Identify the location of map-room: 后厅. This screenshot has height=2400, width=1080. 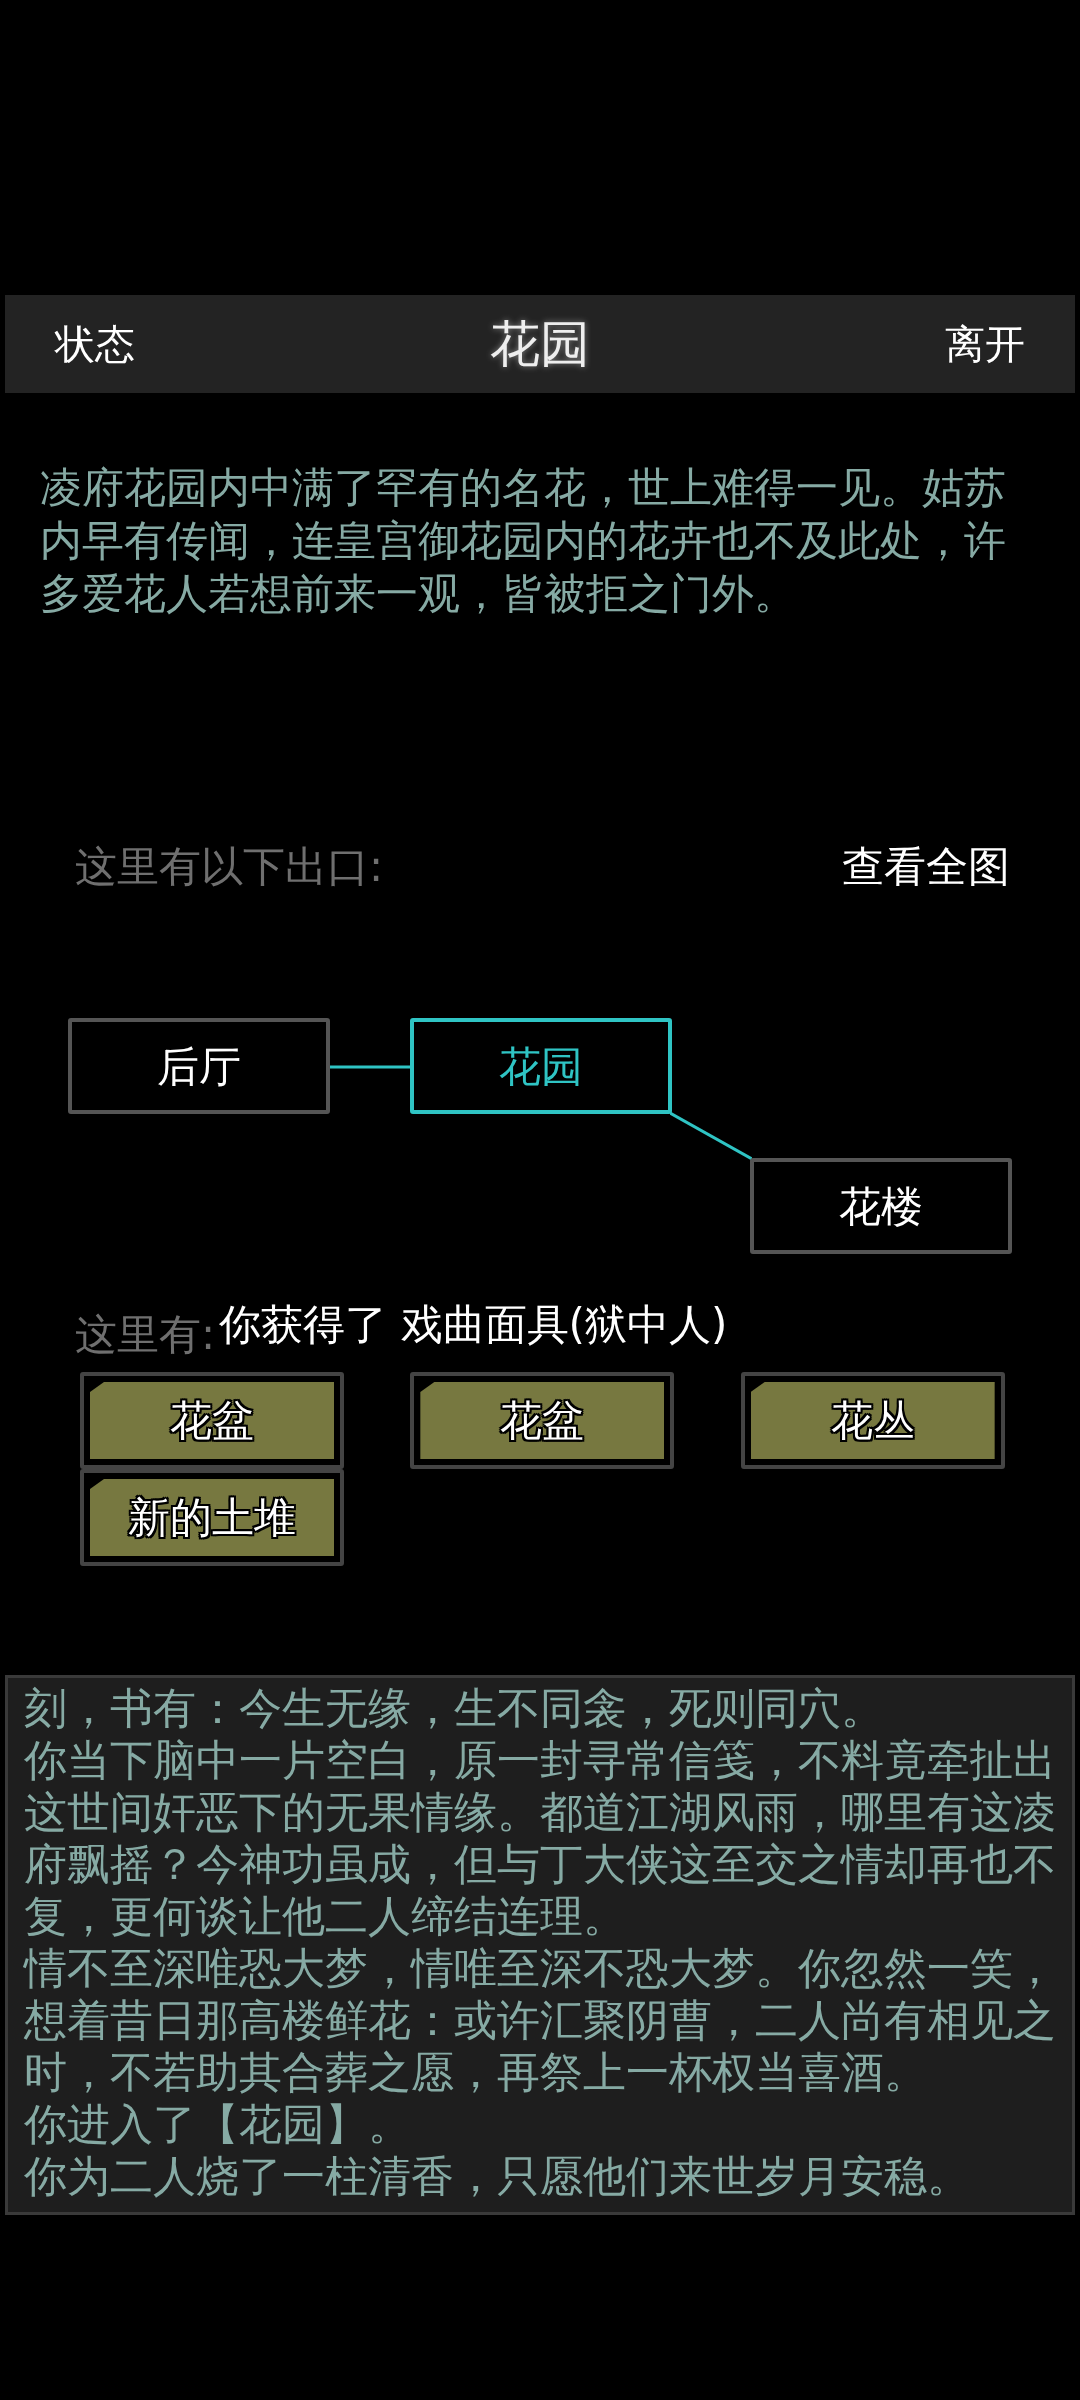
(199, 1066).